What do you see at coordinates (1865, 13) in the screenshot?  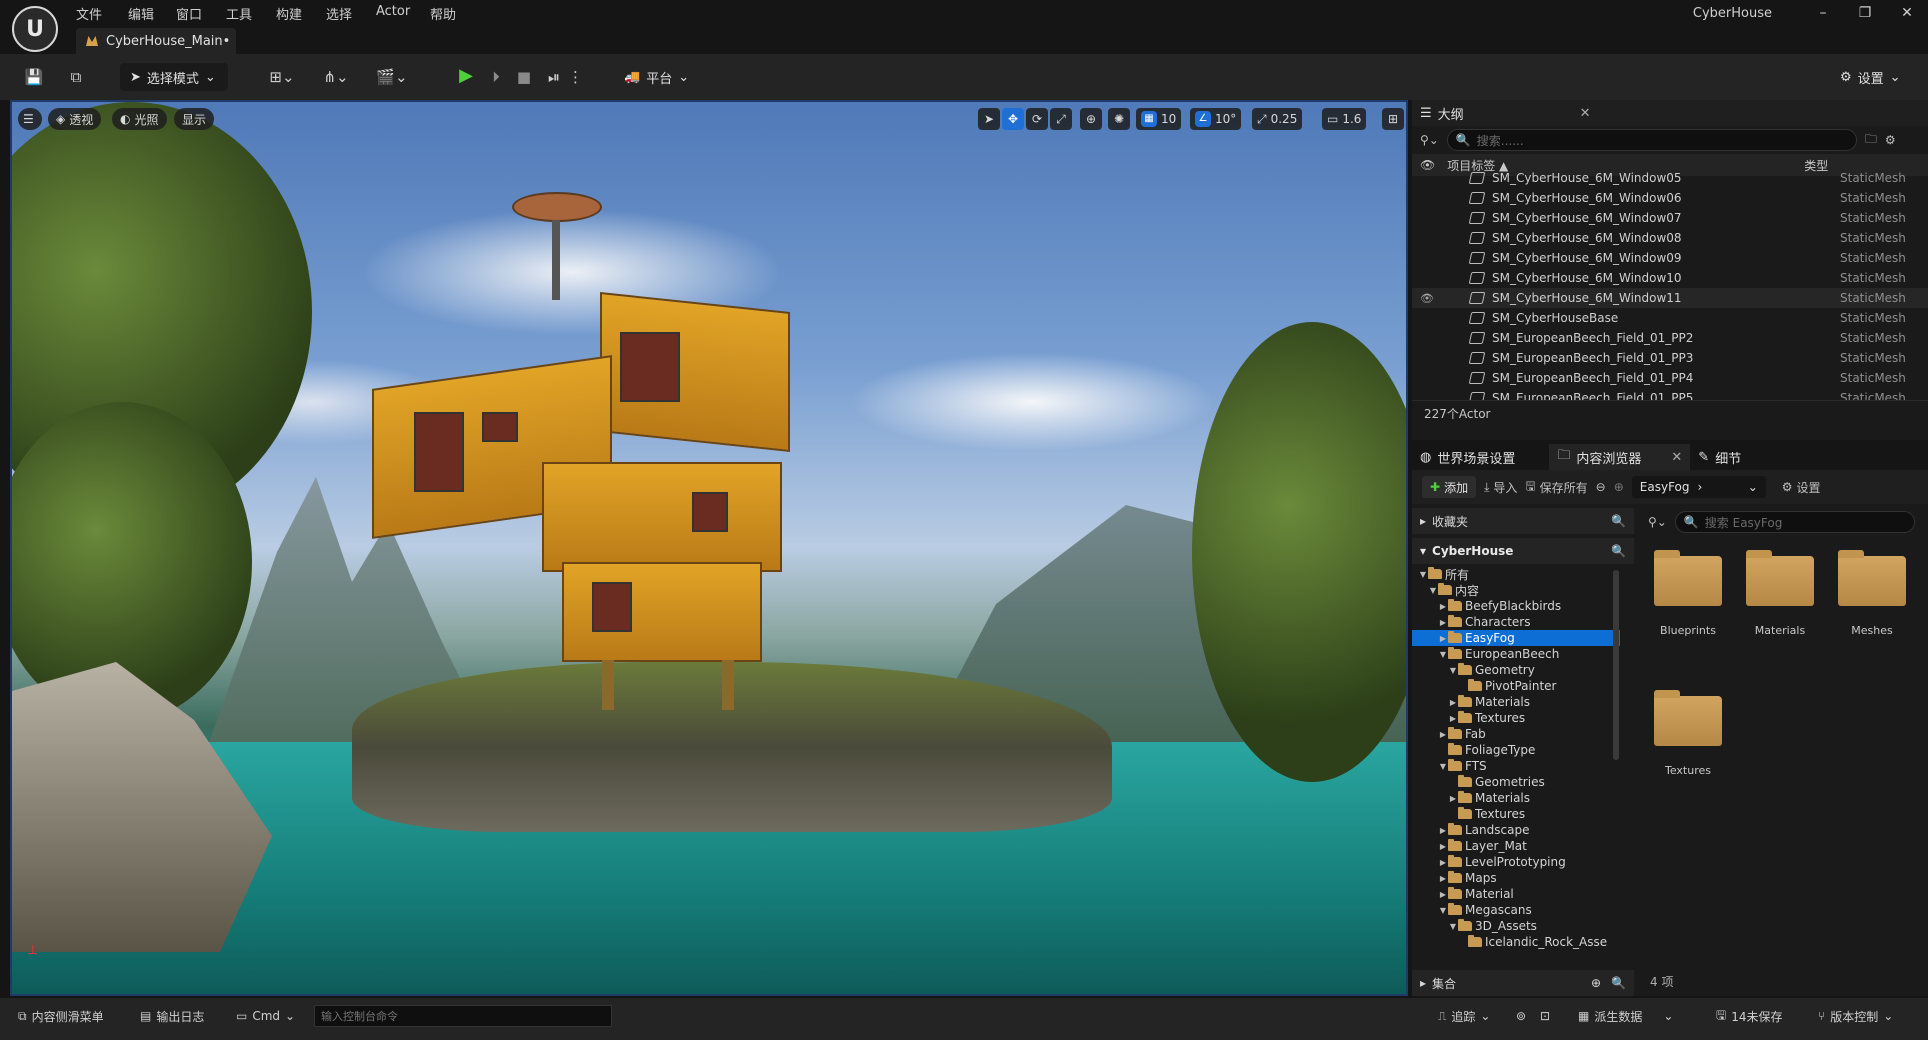 I see `restore-icon: ❐` at bounding box center [1865, 13].